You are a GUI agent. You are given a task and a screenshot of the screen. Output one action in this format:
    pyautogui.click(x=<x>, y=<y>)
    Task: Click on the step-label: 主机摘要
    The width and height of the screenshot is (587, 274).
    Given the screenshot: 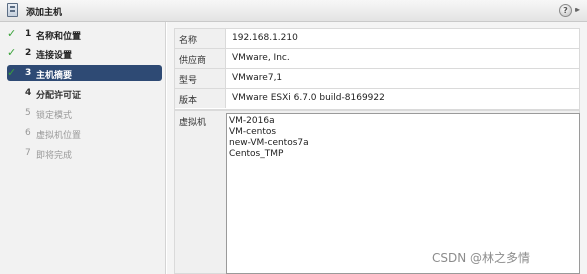 What is the action you would take?
    pyautogui.click(x=54, y=76)
    